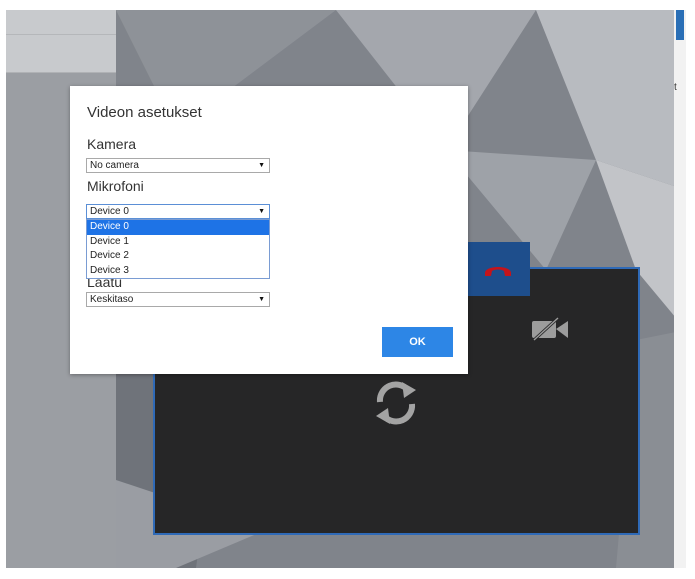 Image resolution: width=695 pixels, height=579 pixels. Describe the element at coordinates (178, 271) in the screenshot. I see `dropdown-option: Device 3` at that location.